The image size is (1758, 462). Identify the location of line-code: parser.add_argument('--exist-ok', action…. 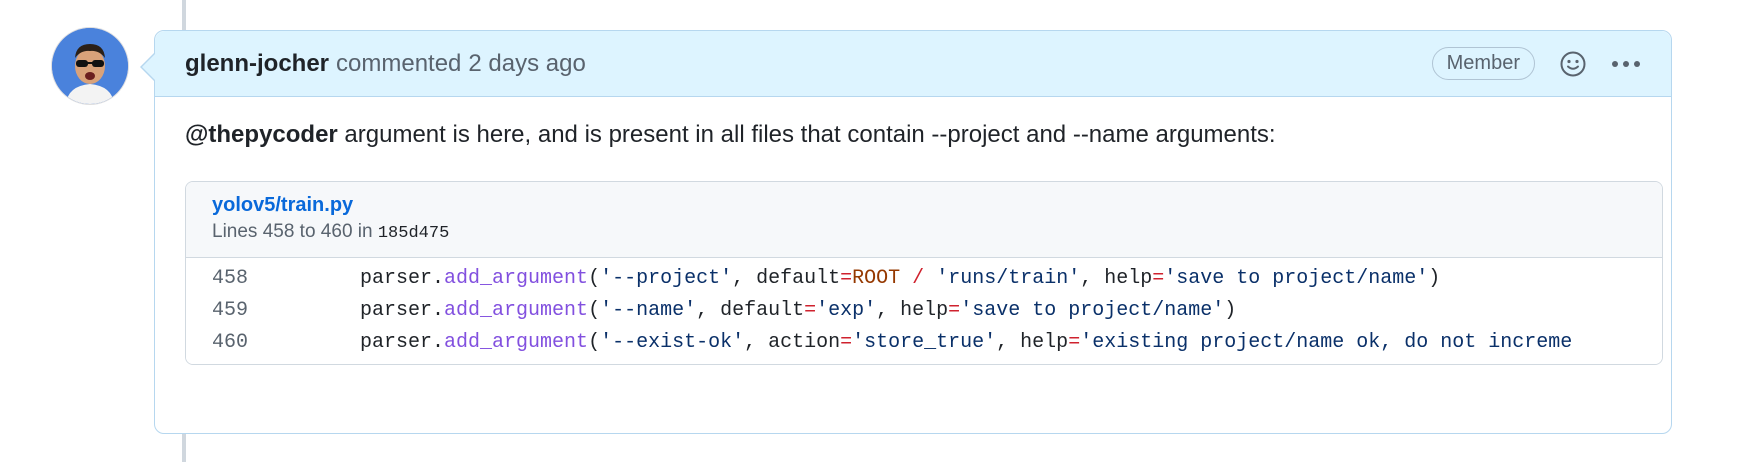
(942, 342).